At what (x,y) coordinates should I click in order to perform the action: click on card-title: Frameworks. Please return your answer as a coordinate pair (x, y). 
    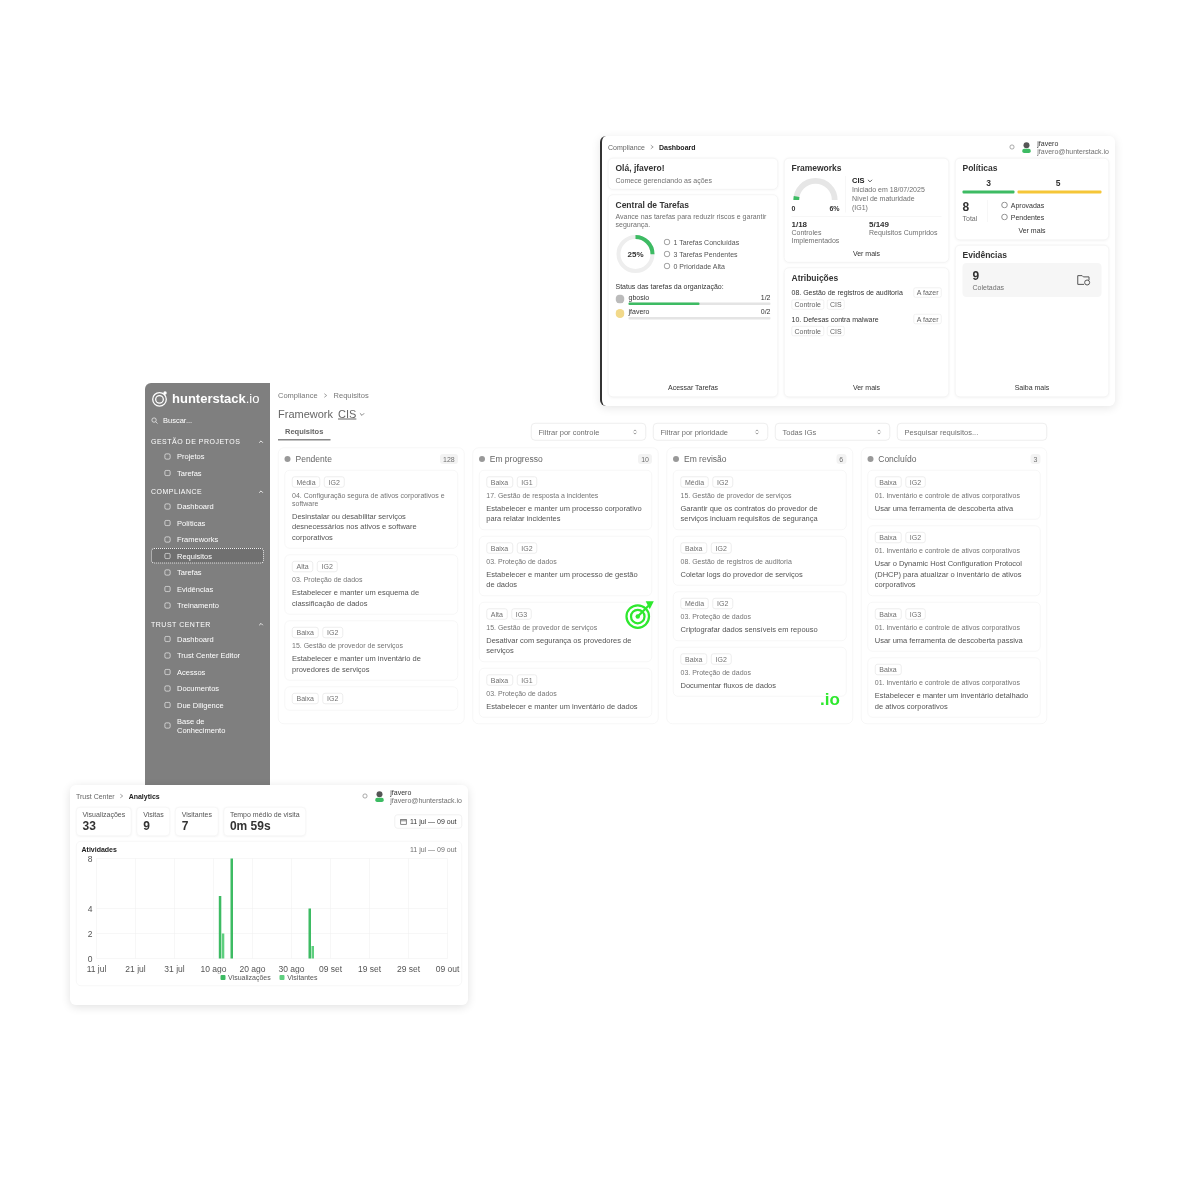
    Looking at the image, I should click on (817, 168).